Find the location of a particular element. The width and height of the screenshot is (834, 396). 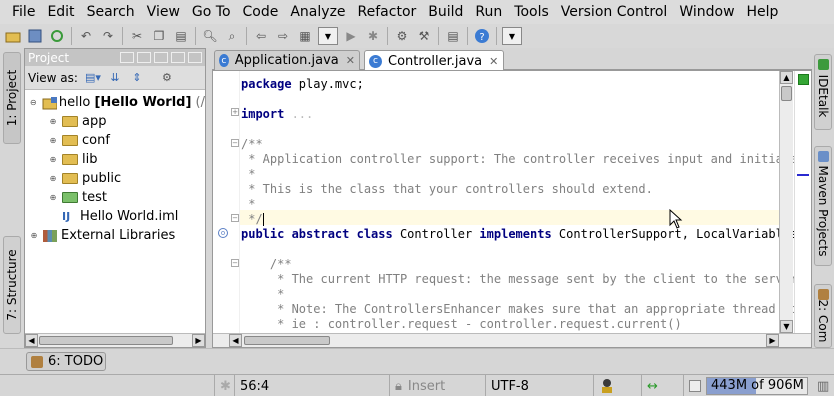

editor-vertical-scrollbar: ▲ ▼ is located at coordinates (786, 202).